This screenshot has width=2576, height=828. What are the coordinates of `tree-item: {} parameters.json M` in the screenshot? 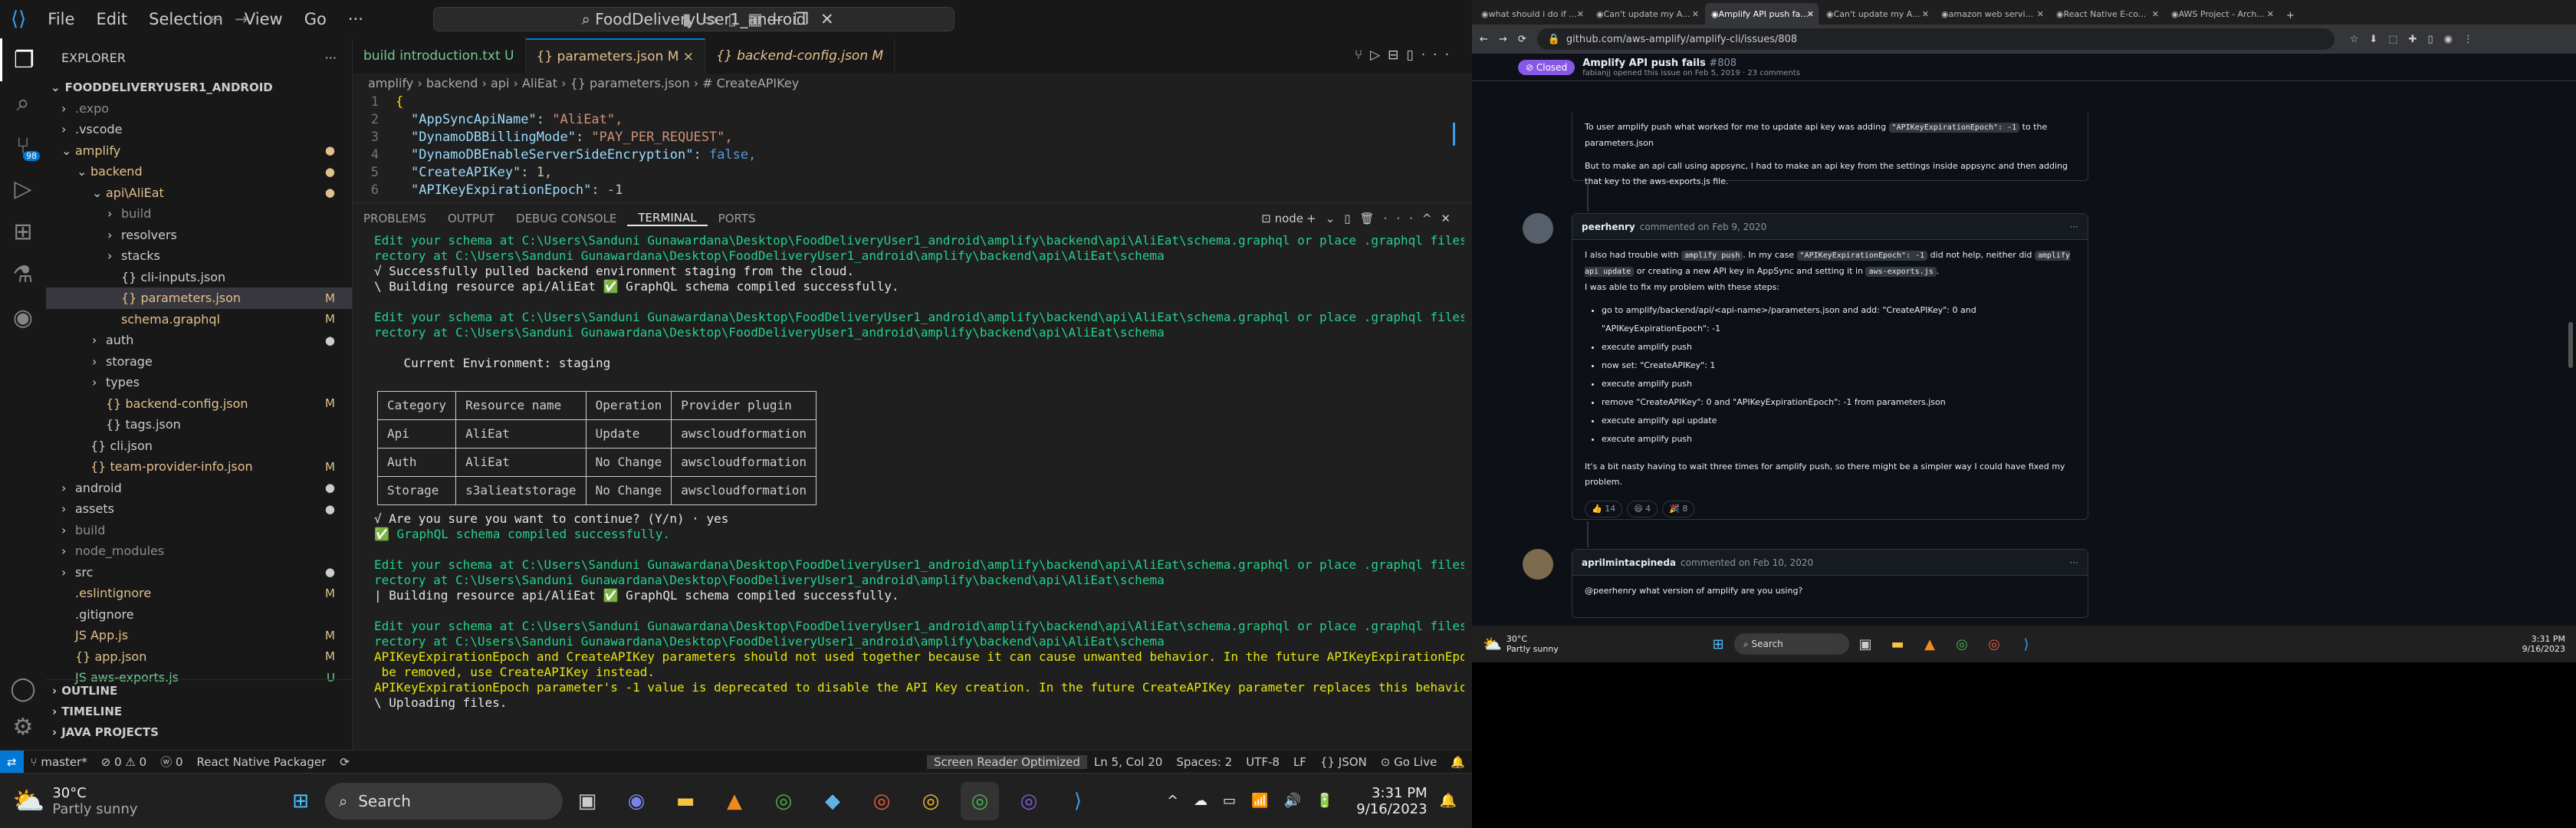 It's located at (199, 298).